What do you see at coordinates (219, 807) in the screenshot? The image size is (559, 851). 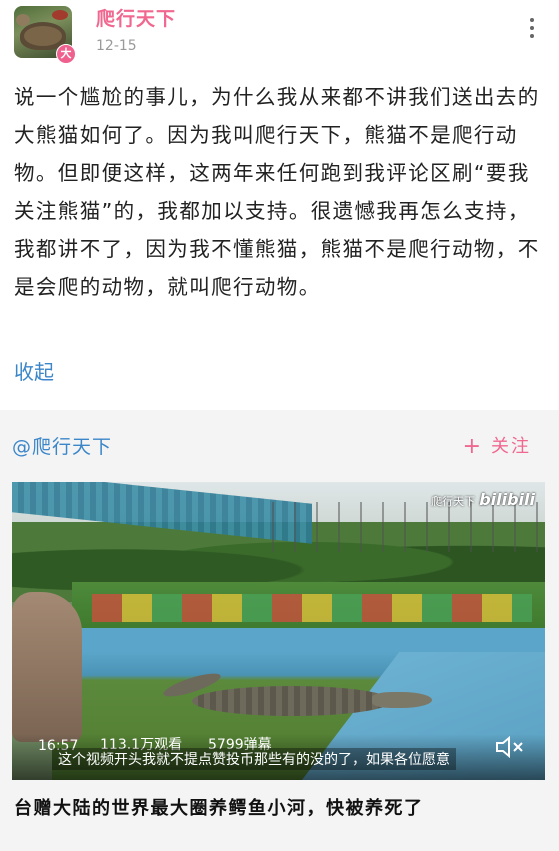 I see `video-title: 台赠大陆的世界最大圈养鳄鱼小河，快被养死了` at bounding box center [219, 807].